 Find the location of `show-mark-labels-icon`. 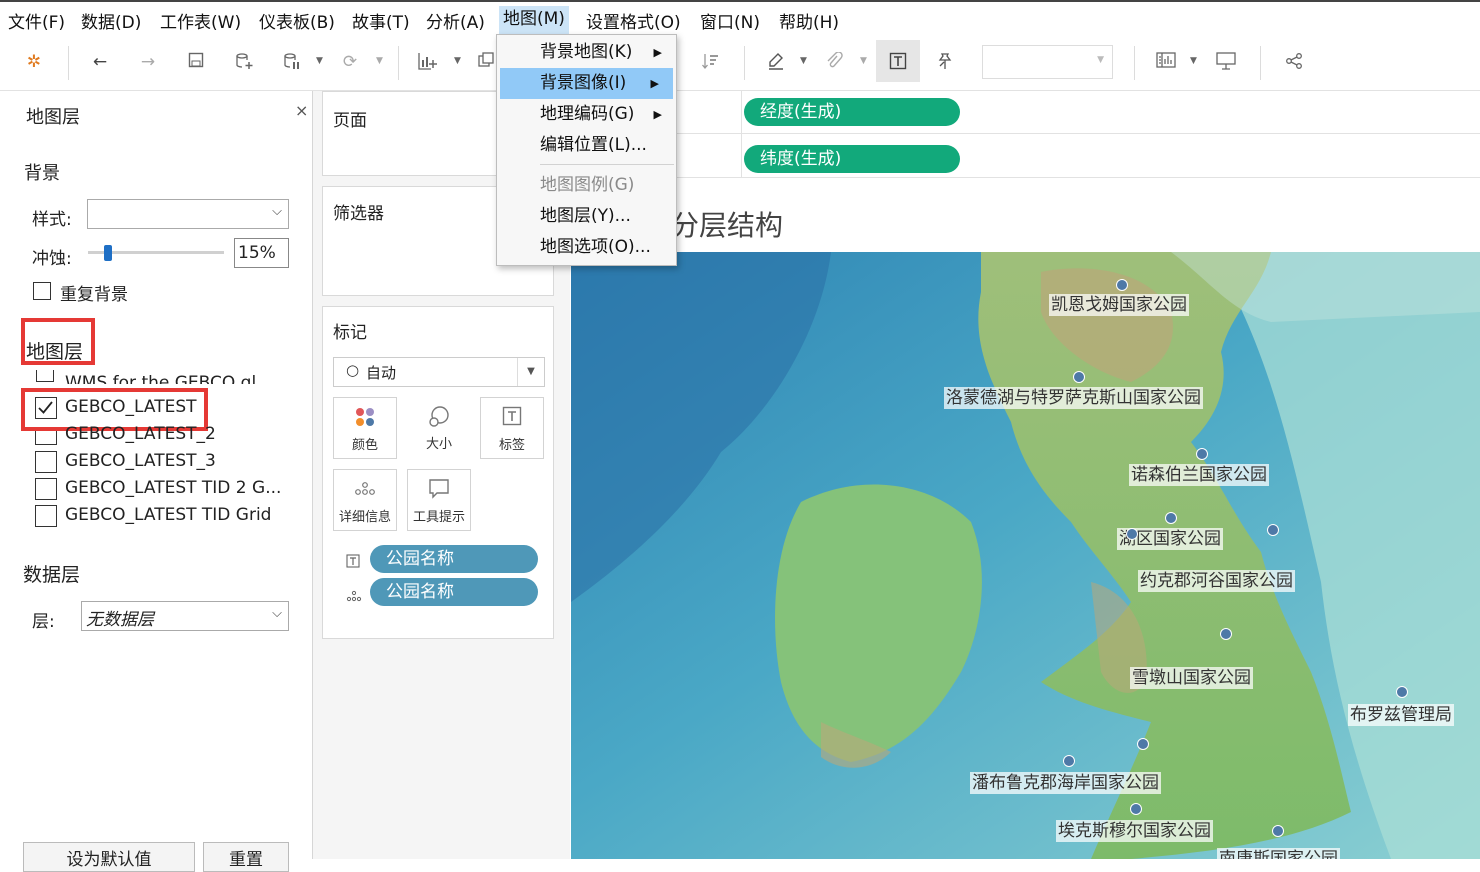

show-mark-labels-icon is located at coordinates (898, 61).